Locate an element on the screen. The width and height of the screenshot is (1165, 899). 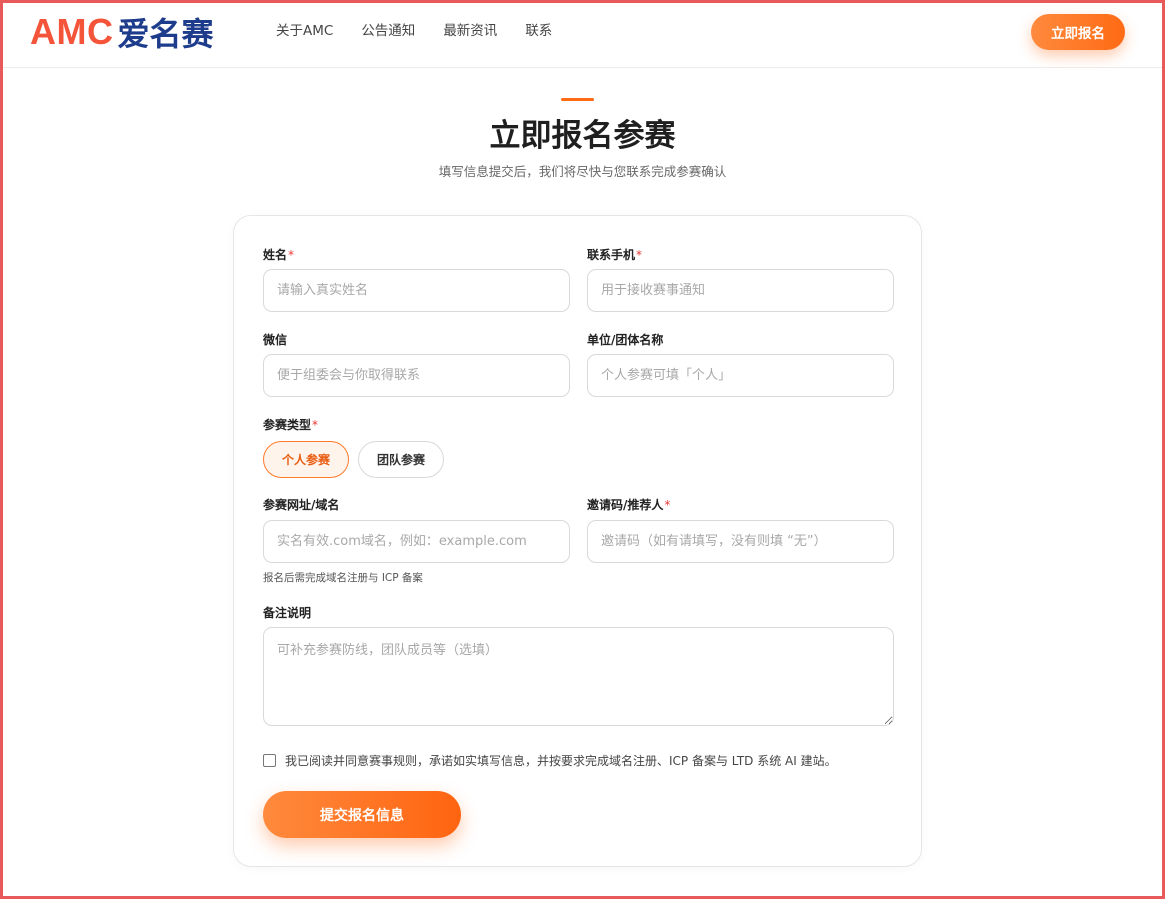
type-label: 参赛类型* is located at coordinates (290, 424).